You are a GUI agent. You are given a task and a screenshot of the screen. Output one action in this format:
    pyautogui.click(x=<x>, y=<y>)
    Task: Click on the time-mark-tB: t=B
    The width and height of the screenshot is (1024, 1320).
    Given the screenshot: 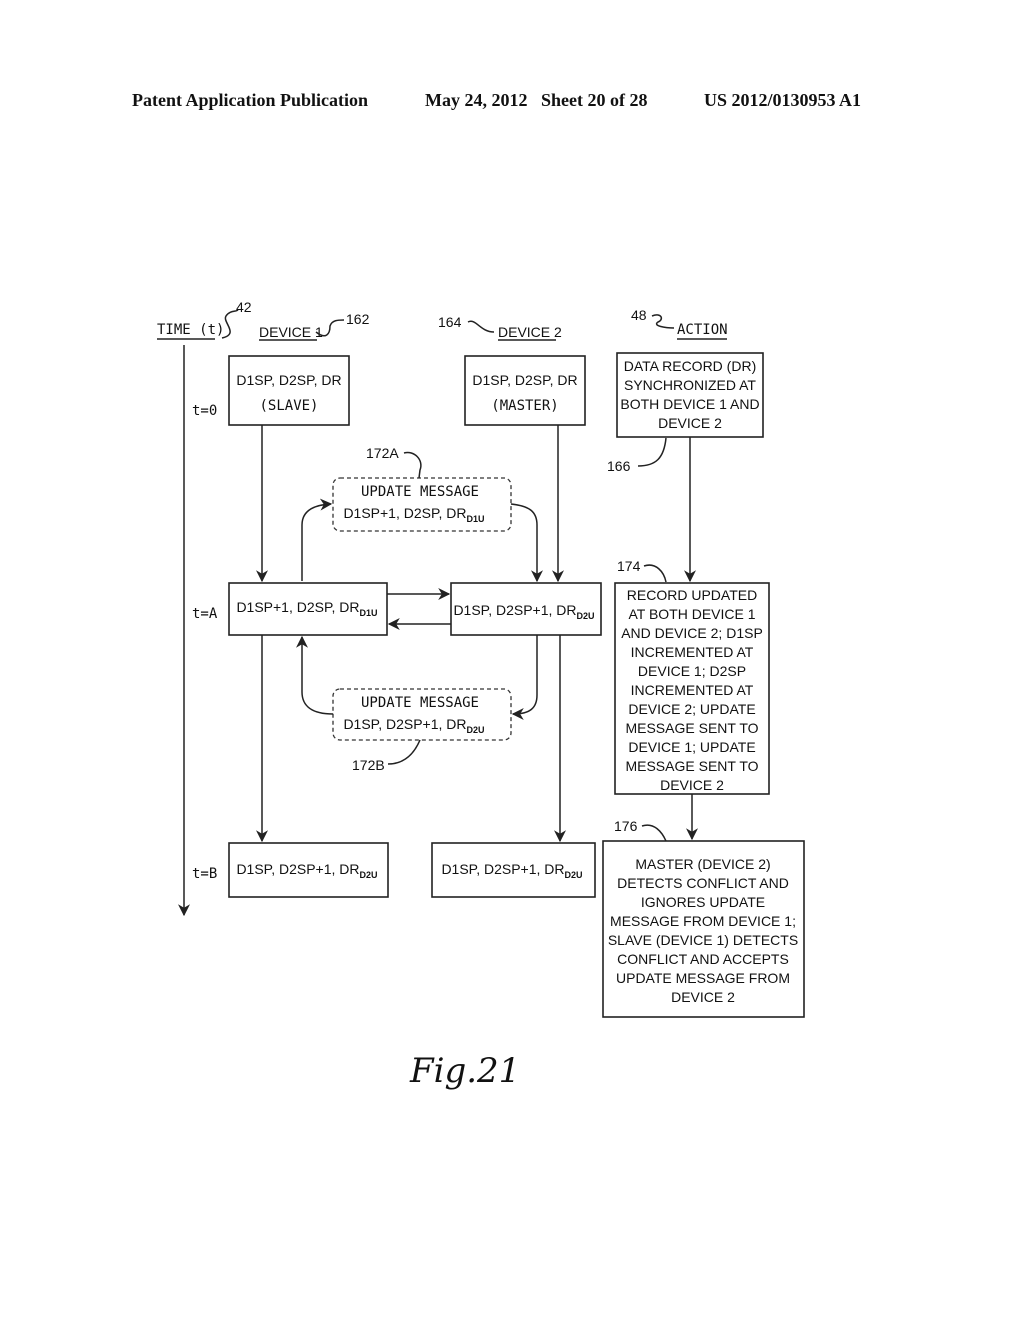 What is the action you would take?
    pyautogui.click(x=204, y=874)
    